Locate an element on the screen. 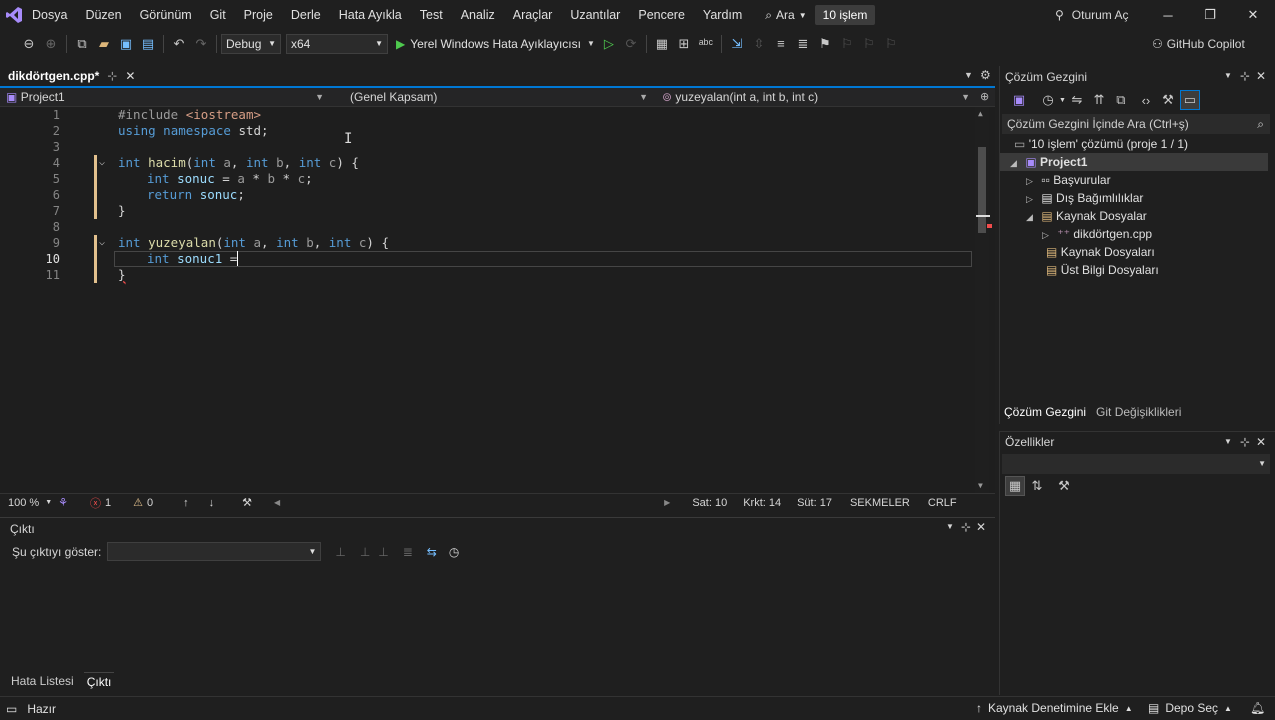 This screenshot has height=720, width=1275. tree-solution: ▭ '10 işlem' çözümü (proje 1 / 1) is located at coordinates (1101, 144).